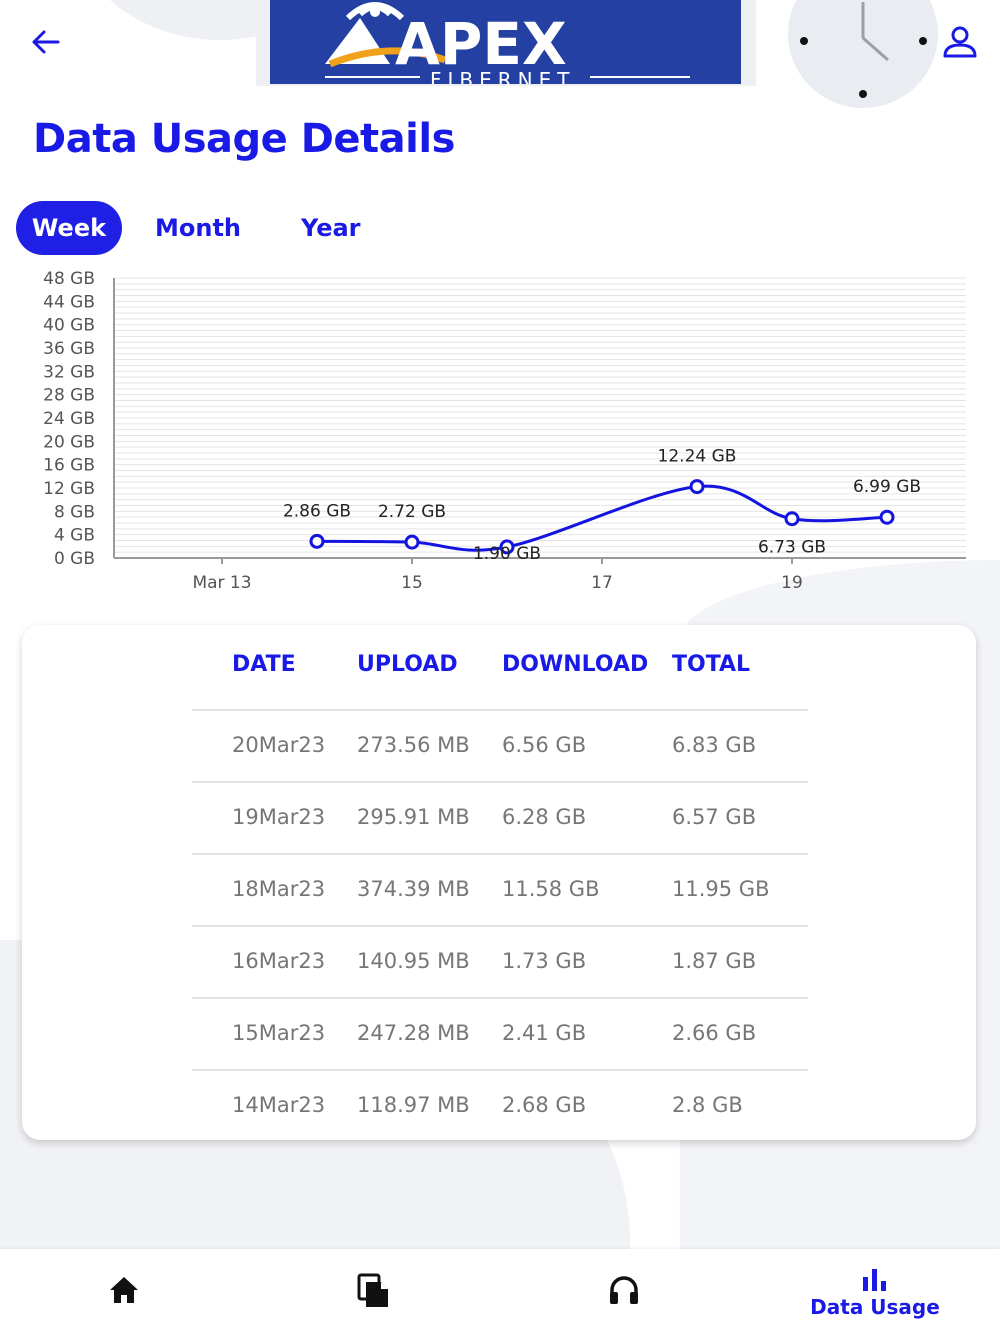 The height and width of the screenshot is (1334, 1000). Describe the element at coordinates (711, 664) in the screenshot. I see `header-total: TOTAL` at that location.